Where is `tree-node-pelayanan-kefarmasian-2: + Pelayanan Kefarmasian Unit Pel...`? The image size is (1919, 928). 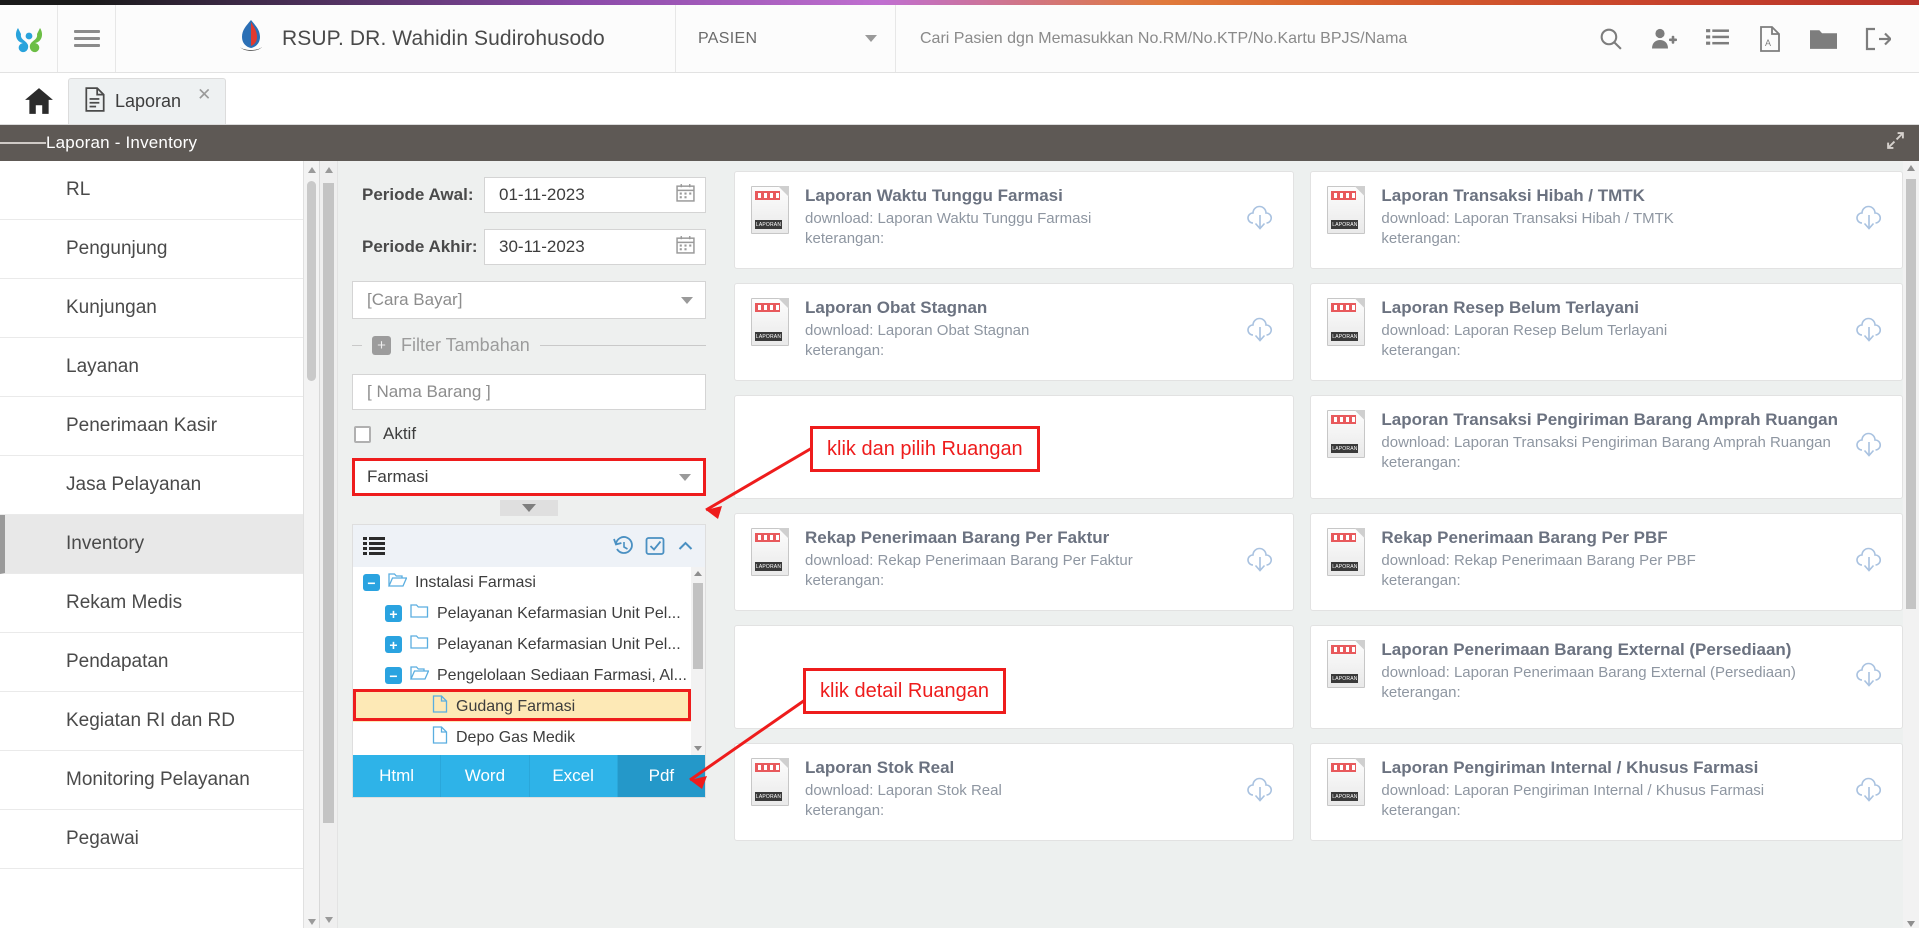 tree-node-pelayanan-kefarmasian-2: + Pelayanan Kefarmasian Unit Pel... is located at coordinates (529, 644).